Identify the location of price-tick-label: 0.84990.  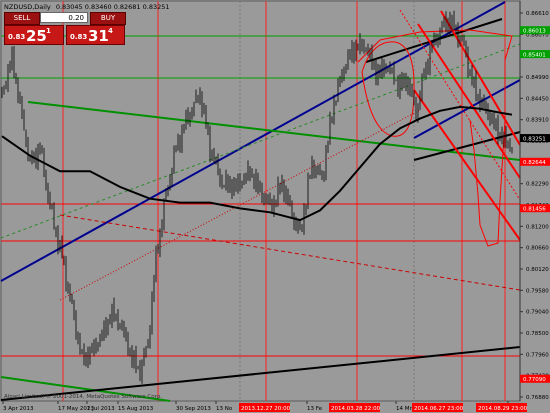
(537, 78).